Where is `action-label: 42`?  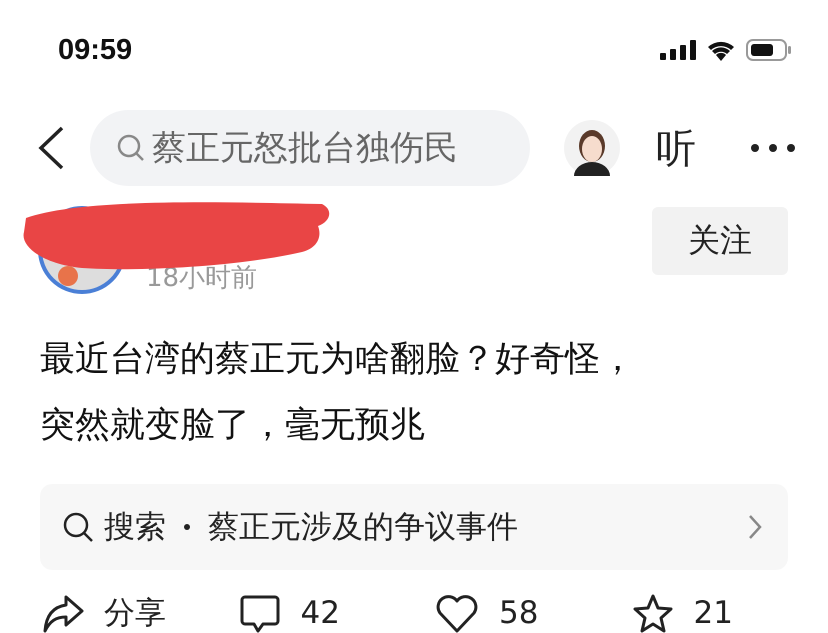 action-label: 42 is located at coordinates (320, 613).